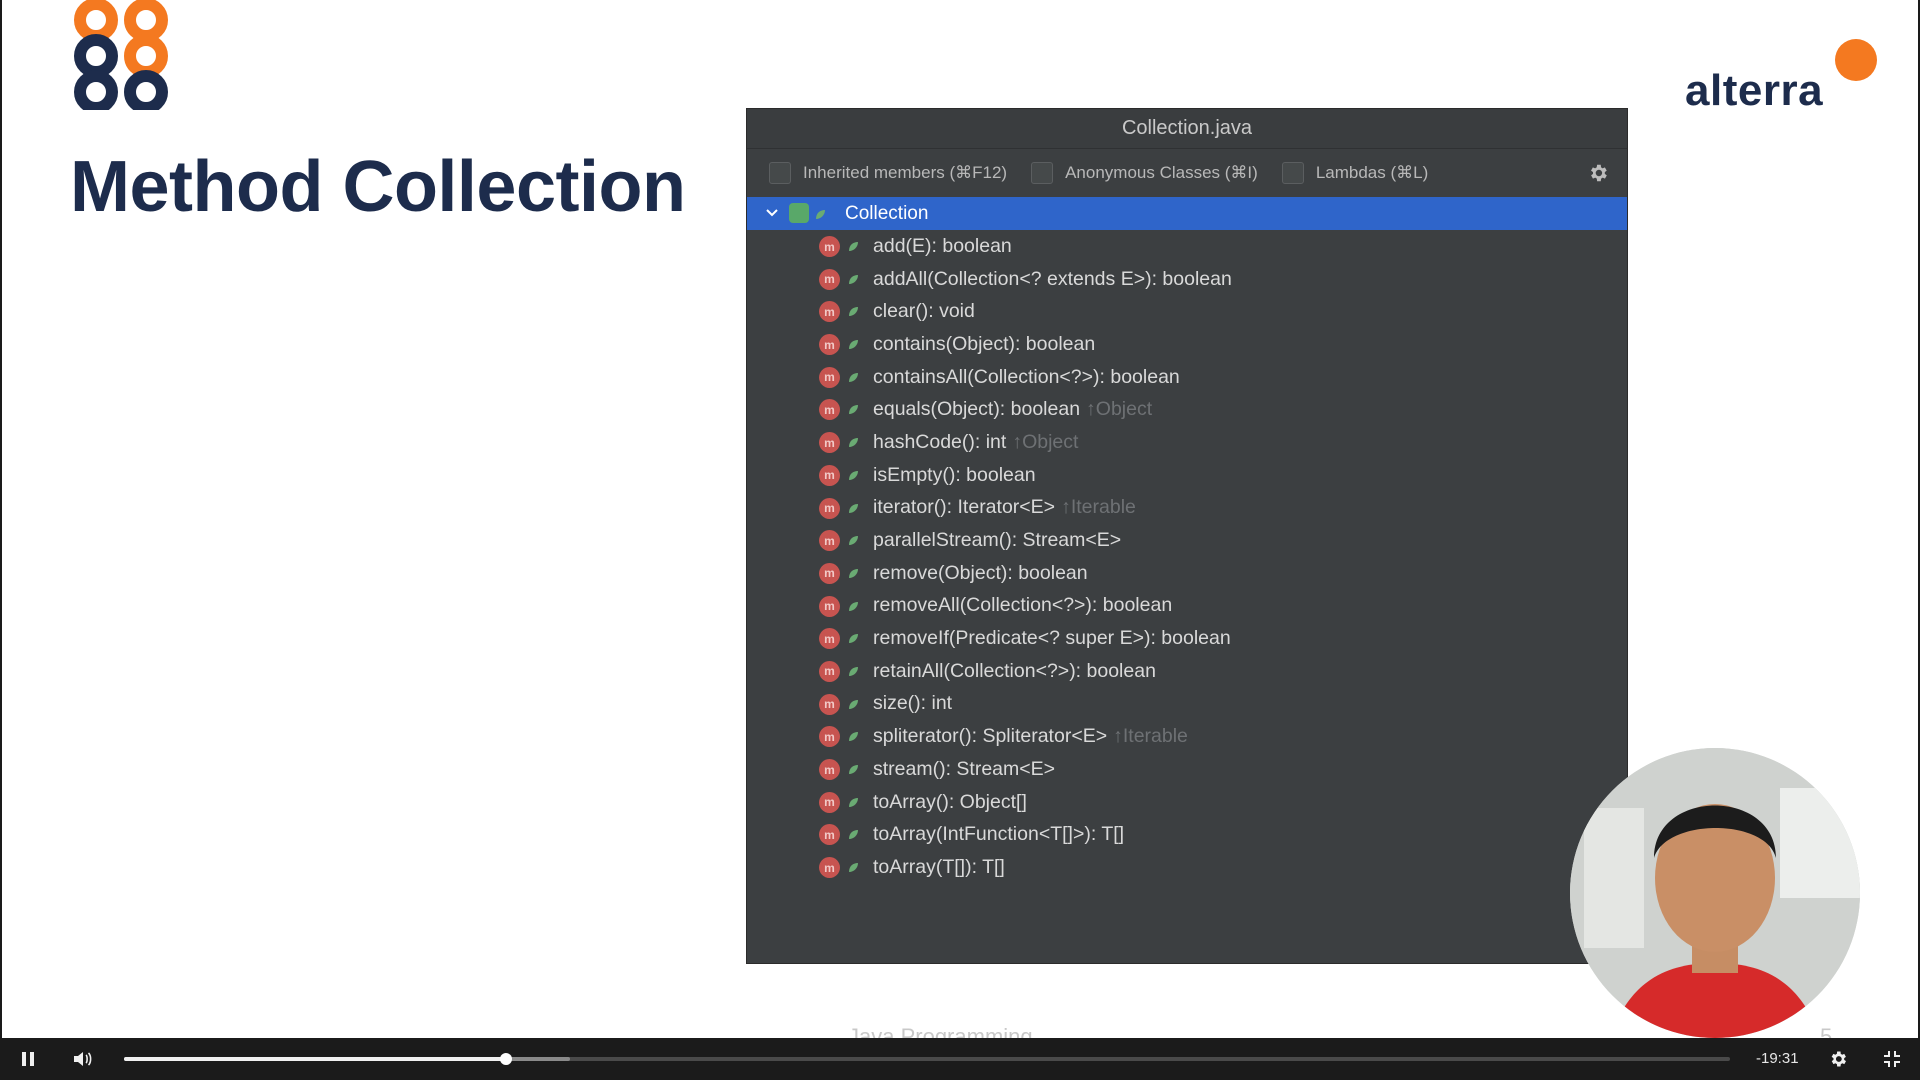 The image size is (1920, 1080). I want to click on ide-titlebar: Collection.java, so click(1187, 129).